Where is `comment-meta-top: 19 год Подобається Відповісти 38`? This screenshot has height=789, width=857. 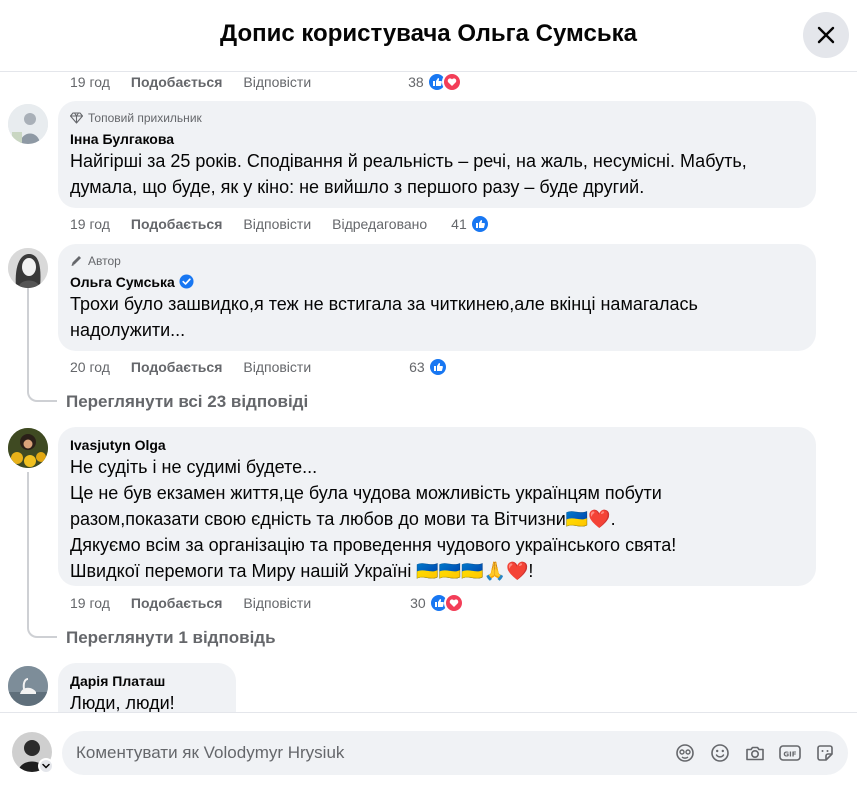 comment-meta-top: 19 год Подобається Відповісти 38 is located at coordinates (266, 82).